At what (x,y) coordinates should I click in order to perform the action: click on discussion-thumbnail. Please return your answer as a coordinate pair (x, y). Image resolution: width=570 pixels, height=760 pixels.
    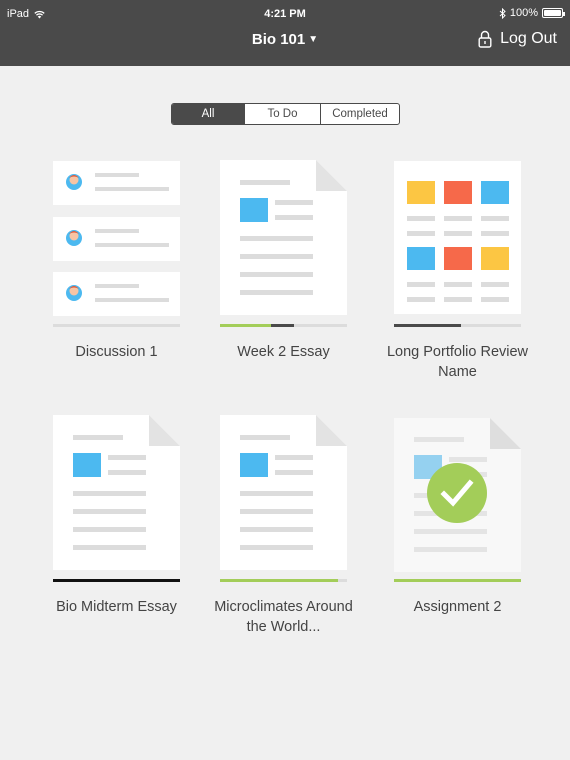
    Looking at the image, I should click on (116, 238).